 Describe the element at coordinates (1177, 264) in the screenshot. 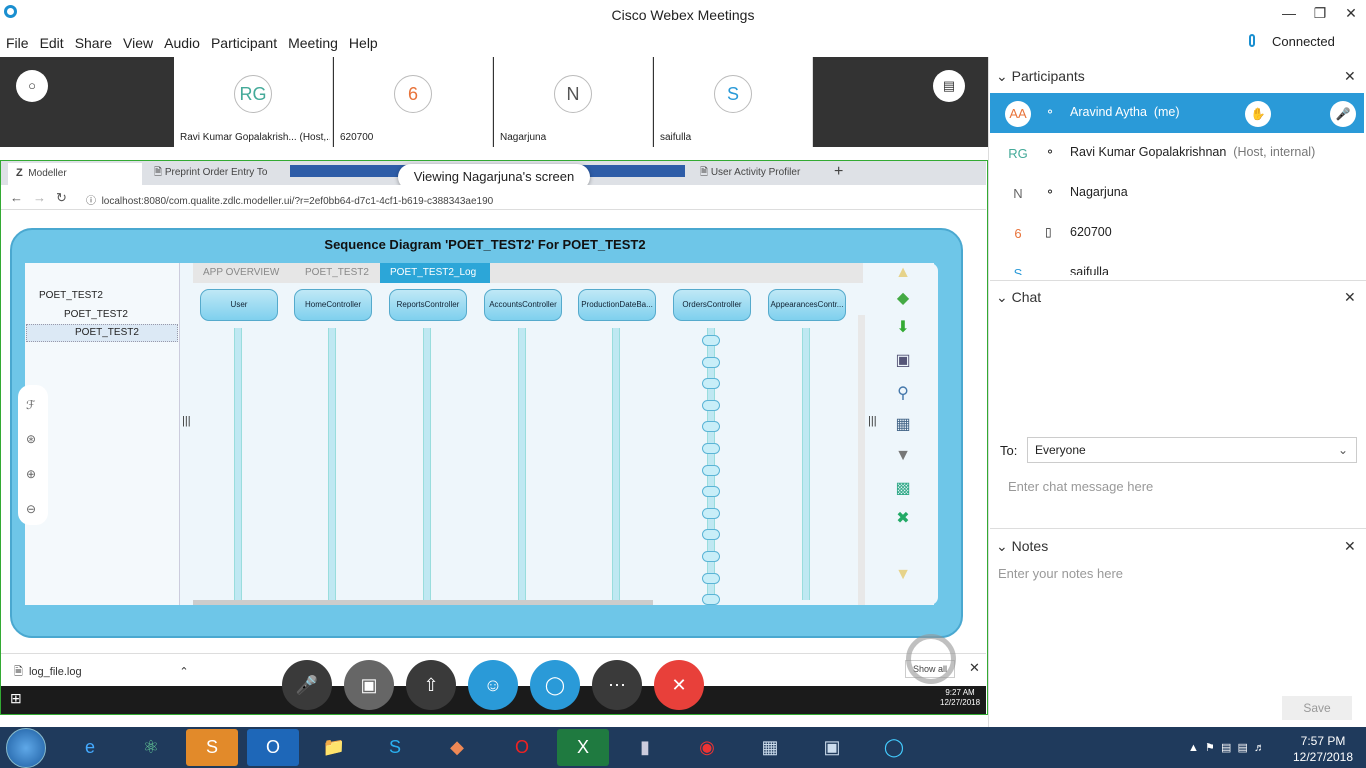

I see `participant-row: S saifulla` at that location.